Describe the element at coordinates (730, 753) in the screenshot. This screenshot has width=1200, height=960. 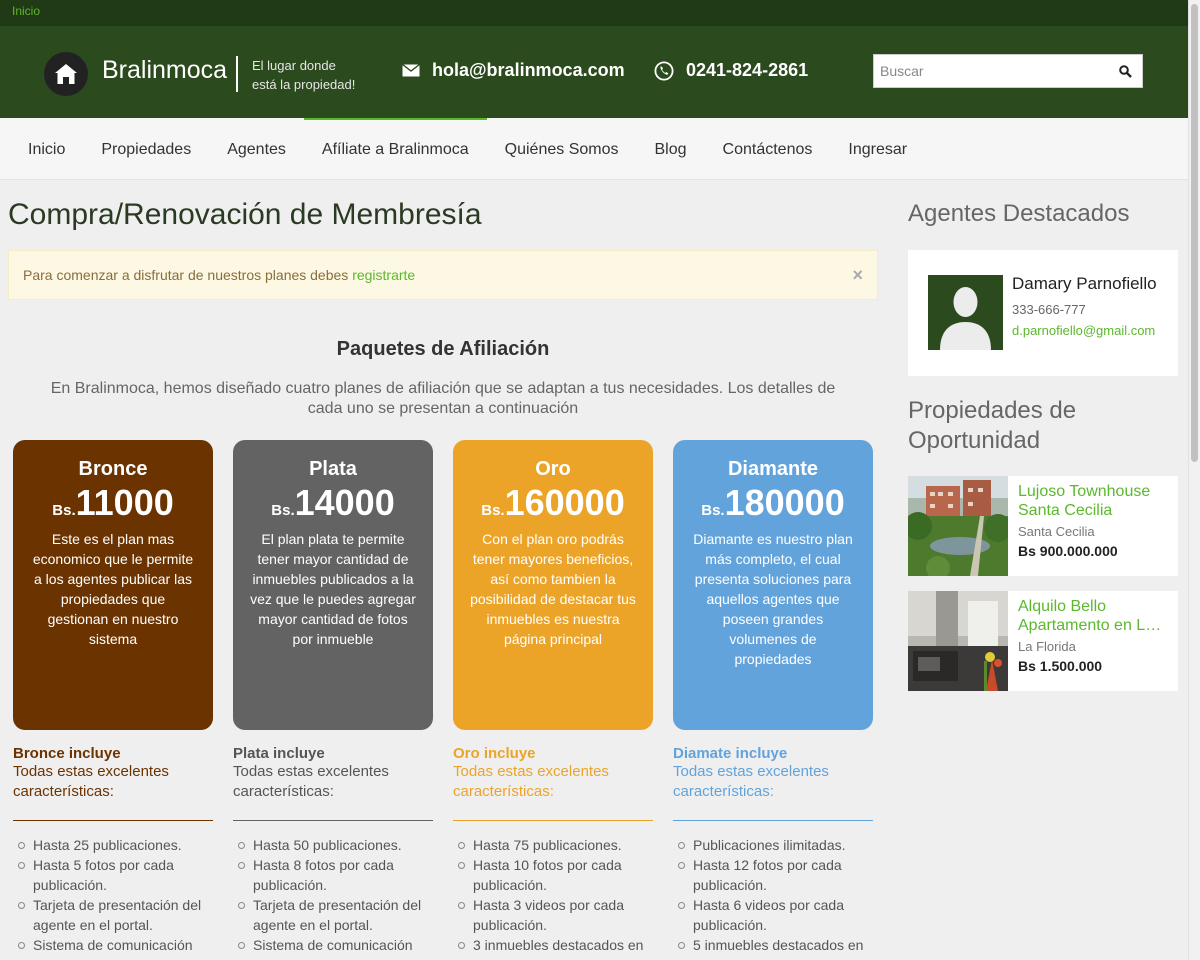
I see `includes-title: Diamate incluye` at that location.